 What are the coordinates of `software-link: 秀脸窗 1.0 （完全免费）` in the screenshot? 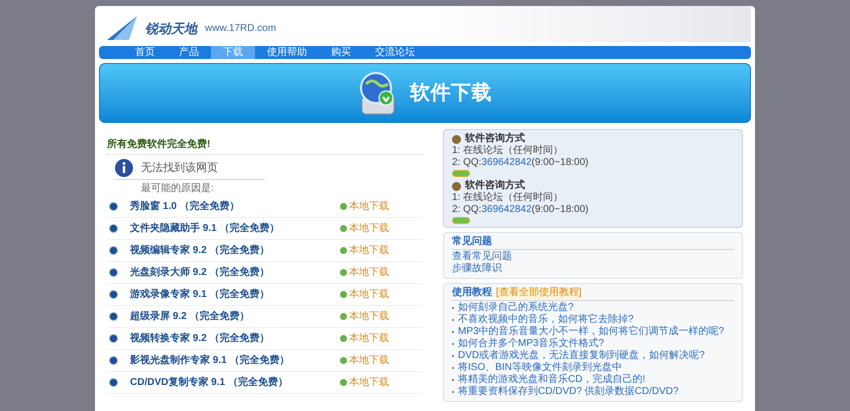 It's located at (235, 206).